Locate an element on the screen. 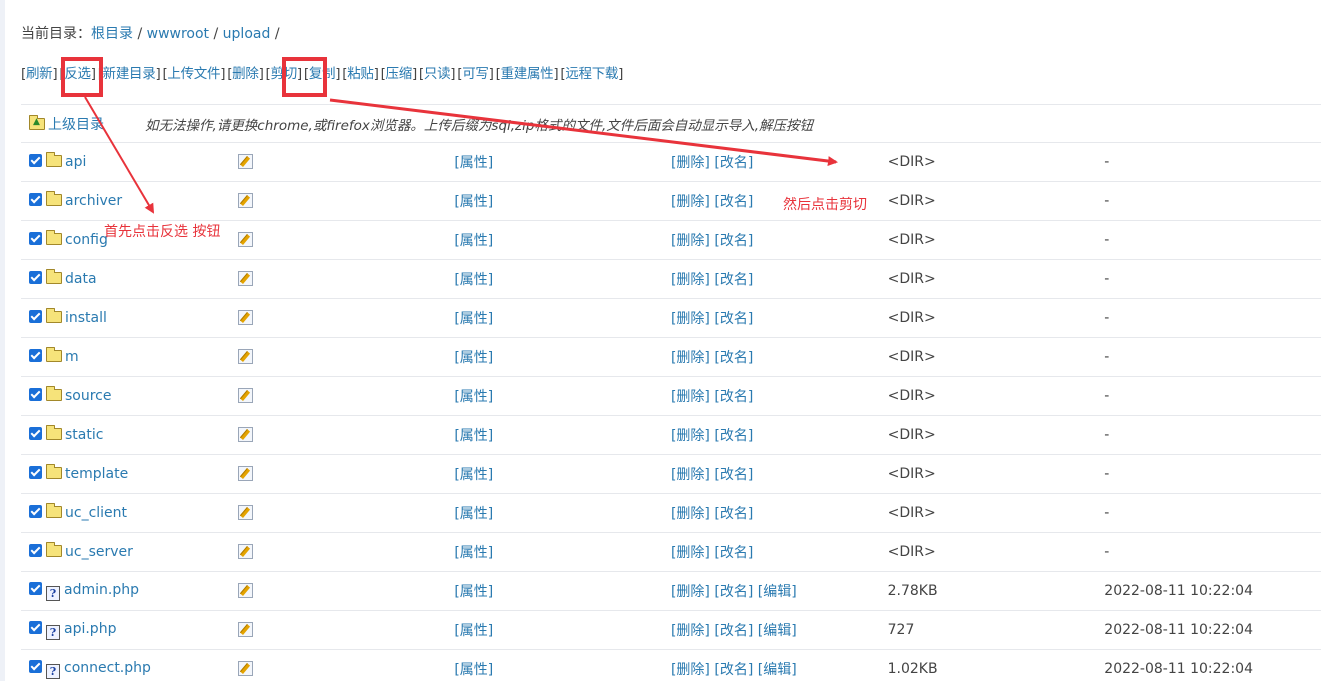 This screenshot has width=1321, height=681. arrow-to-step1-label is located at coordinates (119, 155).